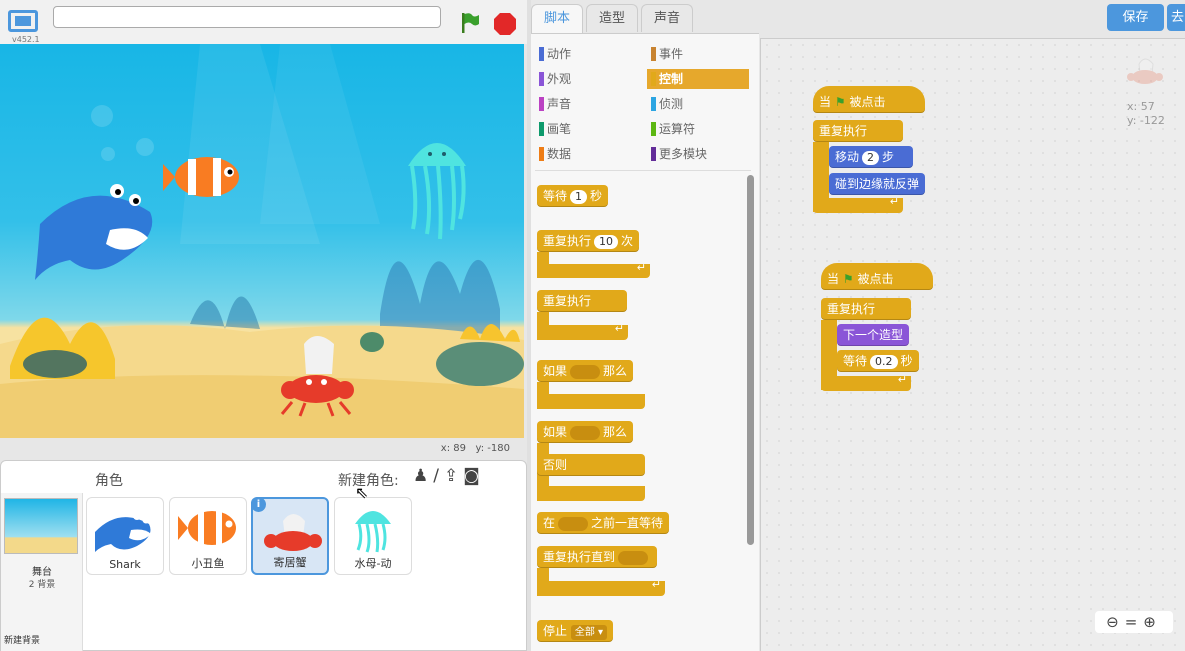  I want to click on script2-hat-block: 当 ⚑ 被点击, so click(877, 276).